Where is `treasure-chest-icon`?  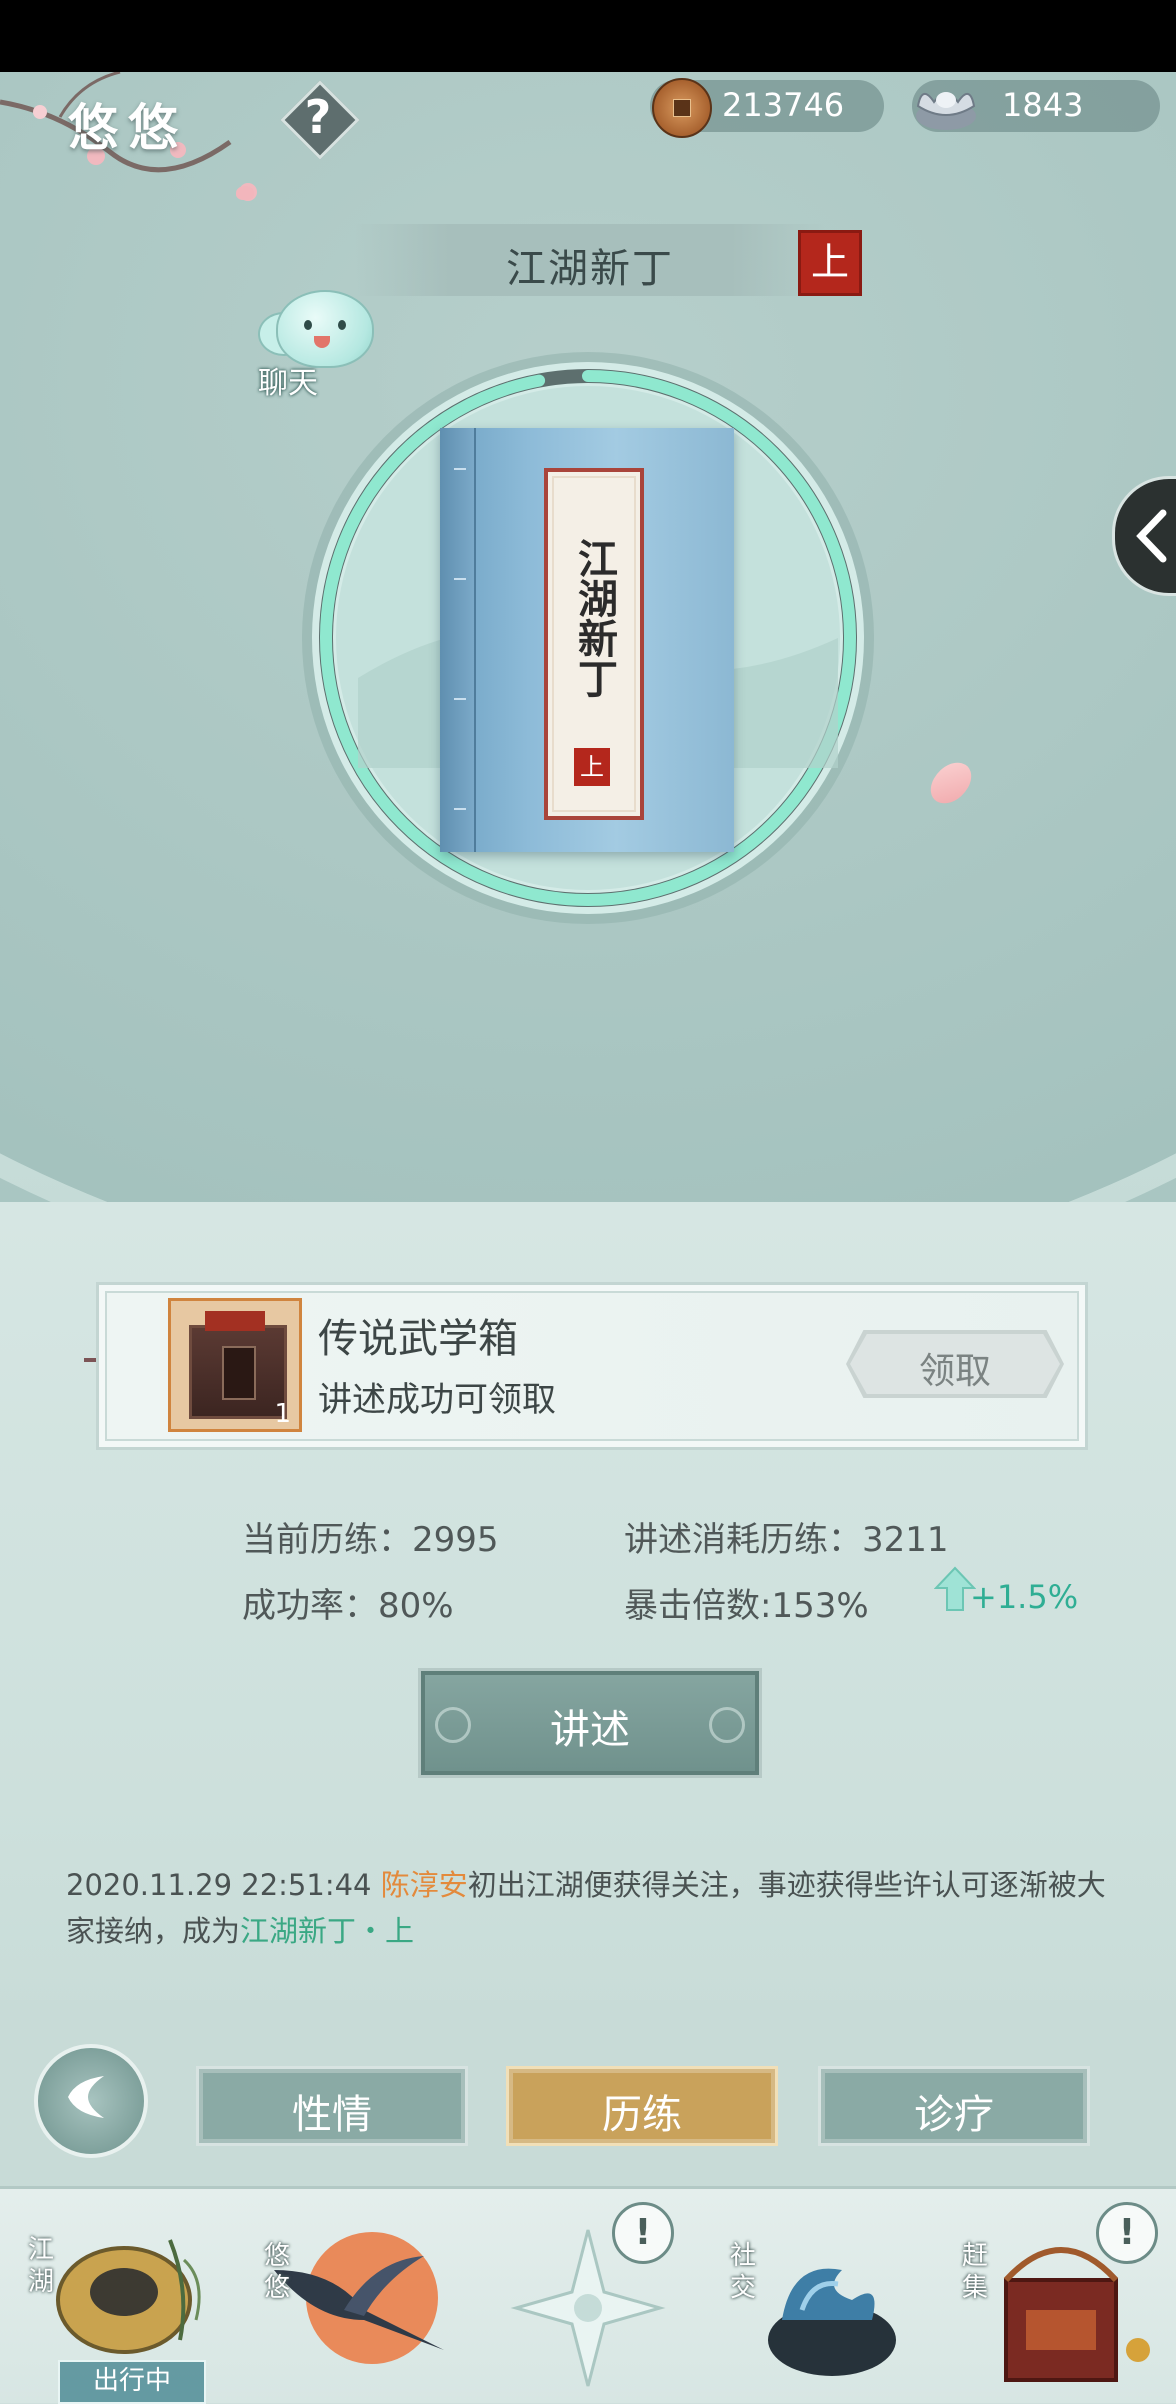 treasure-chest-icon is located at coordinates (238, 1372).